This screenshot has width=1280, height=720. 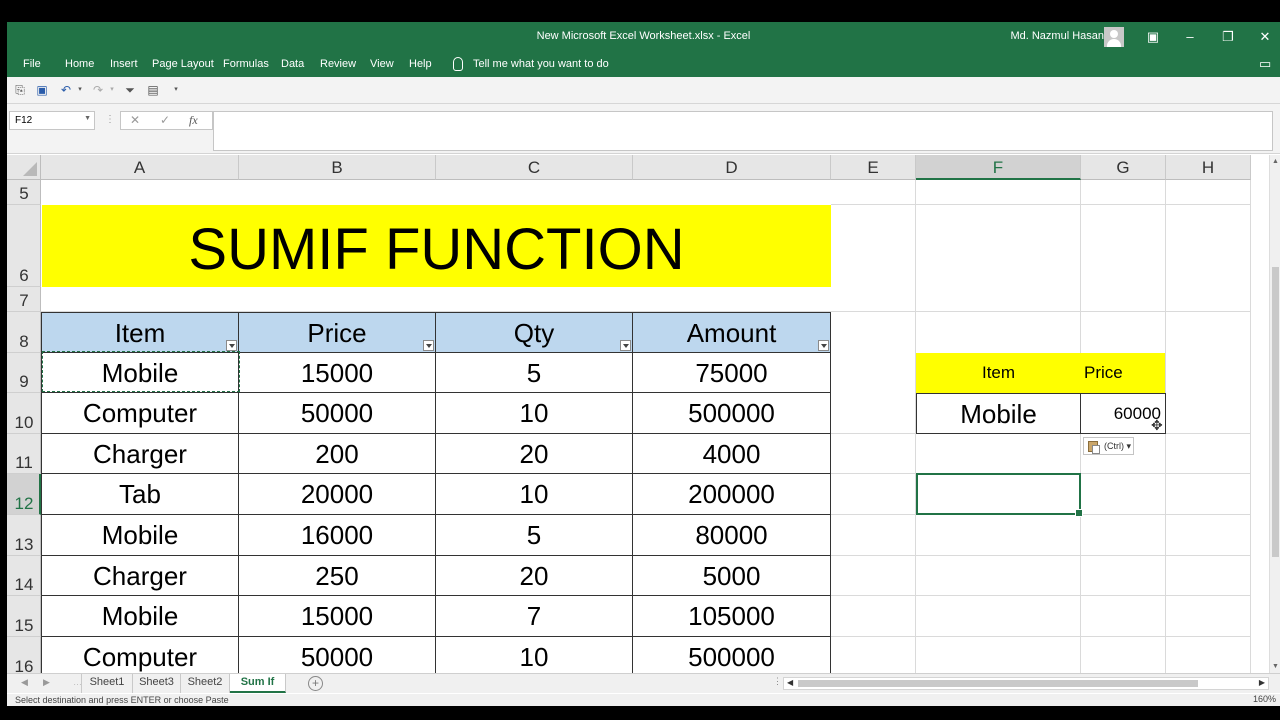 I want to click on name-box: F12 ▼, so click(x=52, y=120).